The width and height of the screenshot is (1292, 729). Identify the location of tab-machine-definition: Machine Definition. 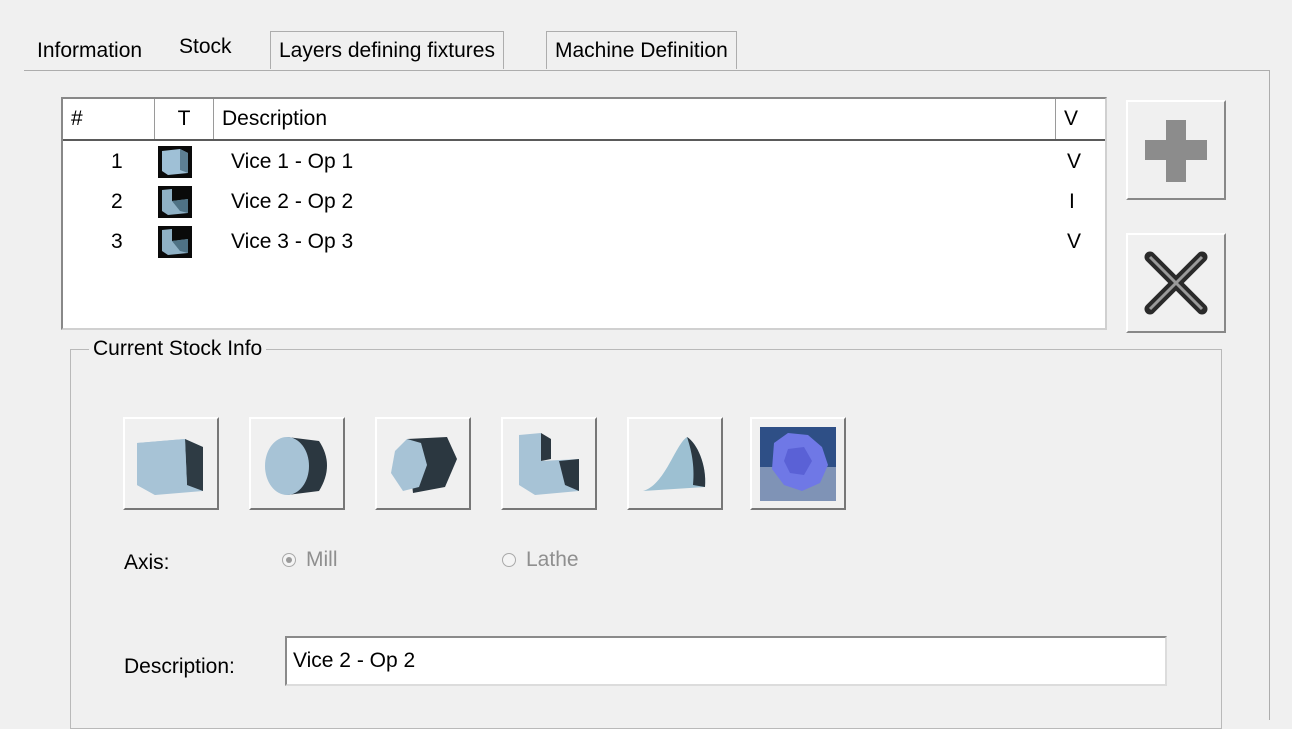
(641, 50).